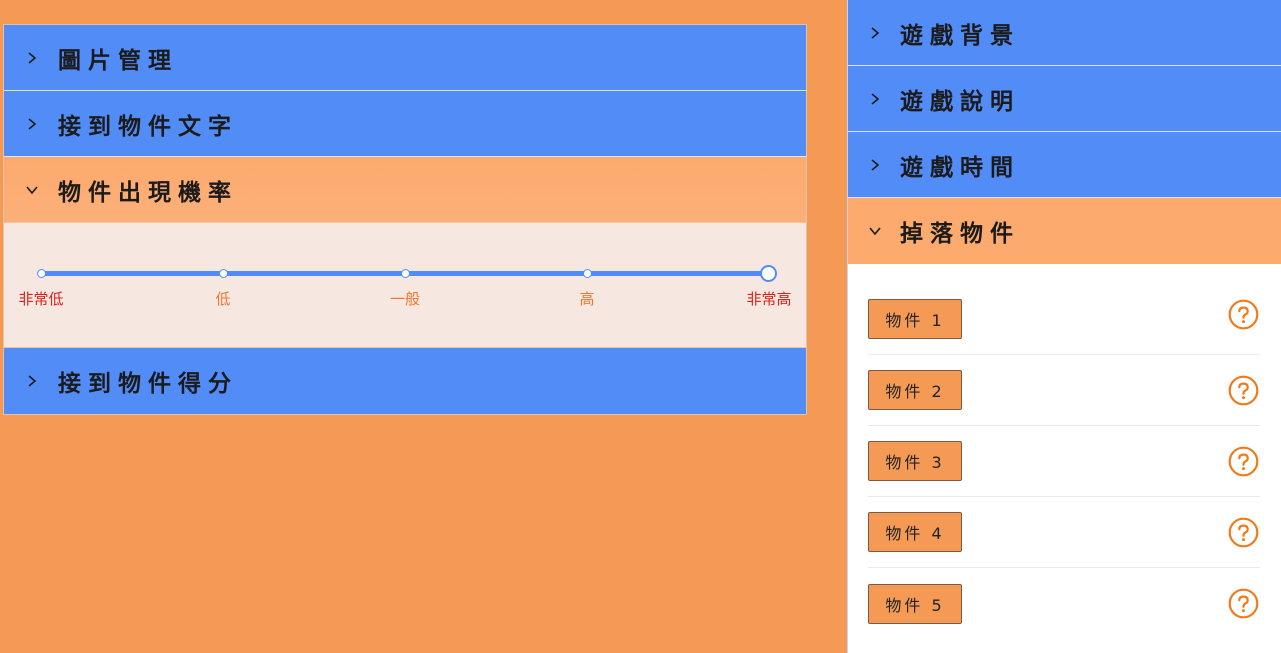 The height and width of the screenshot is (653, 1281). What do you see at coordinates (118, 60) in the screenshot?
I see `section-title: 圖片管理` at bounding box center [118, 60].